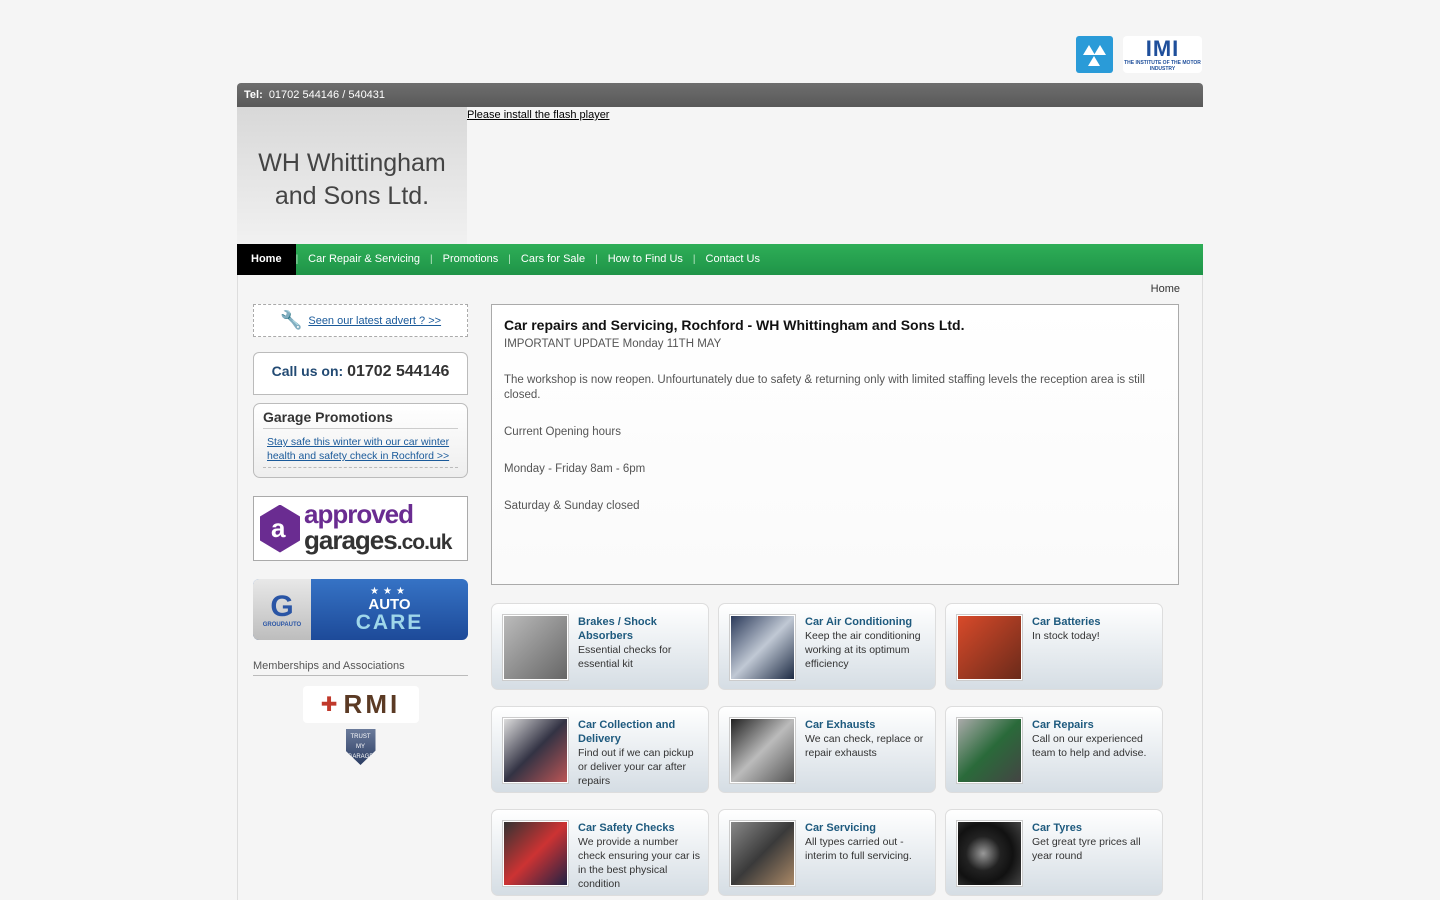 The width and height of the screenshot is (1440, 900). I want to click on nav-home: Home, so click(266, 259).